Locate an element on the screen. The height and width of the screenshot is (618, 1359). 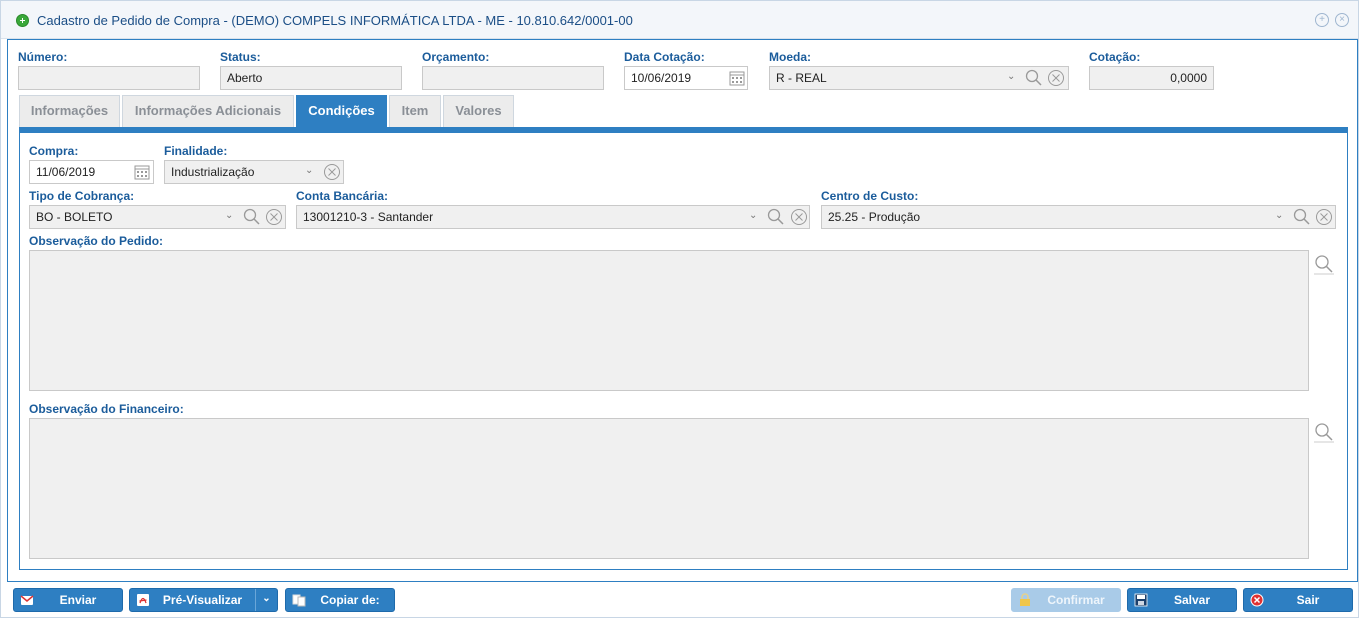
orcamento-label: Orçamento: is located at coordinates (456, 57).